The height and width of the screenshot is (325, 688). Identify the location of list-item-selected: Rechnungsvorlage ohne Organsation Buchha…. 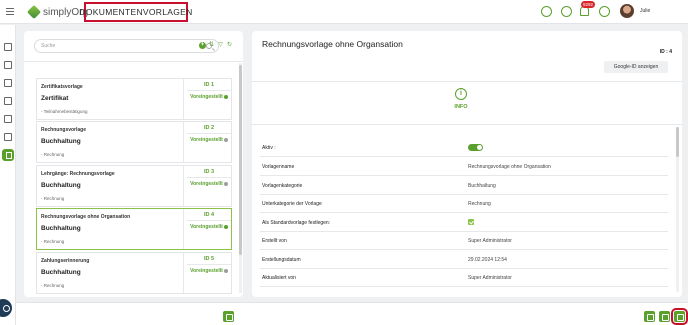
(134, 229).